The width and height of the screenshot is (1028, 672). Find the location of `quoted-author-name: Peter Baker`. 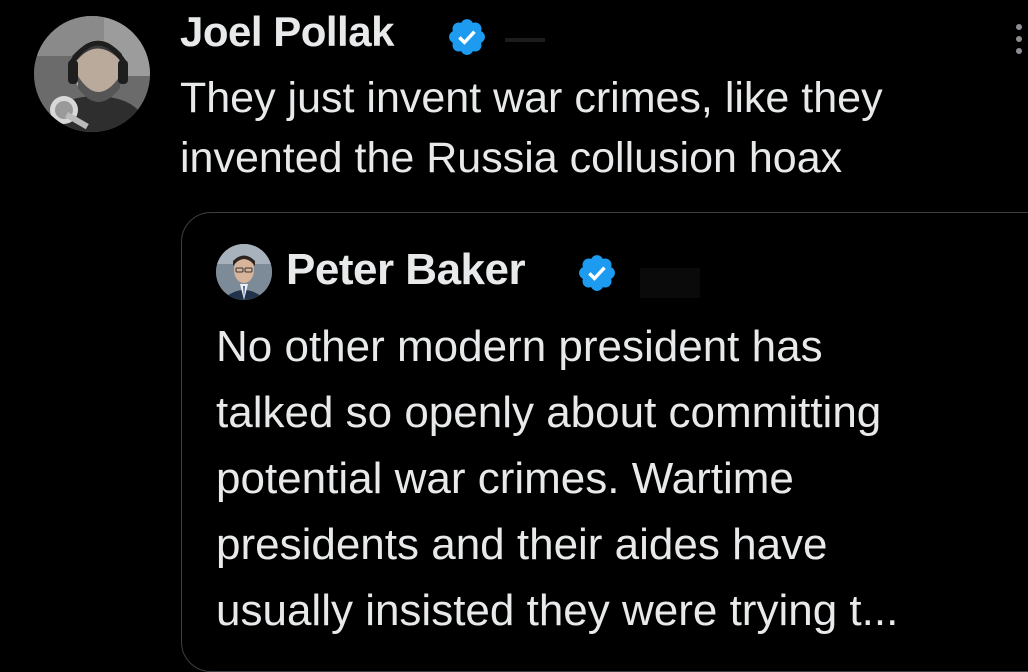

quoted-author-name: Peter Baker is located at coordinates (406, 270).